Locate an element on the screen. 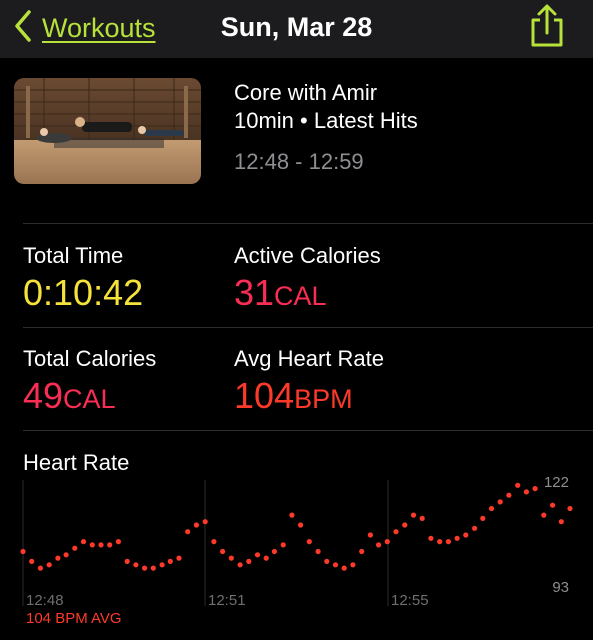 The width and height of the screenshot is (593, 640). share-icon is located at coordinates (547, 28).